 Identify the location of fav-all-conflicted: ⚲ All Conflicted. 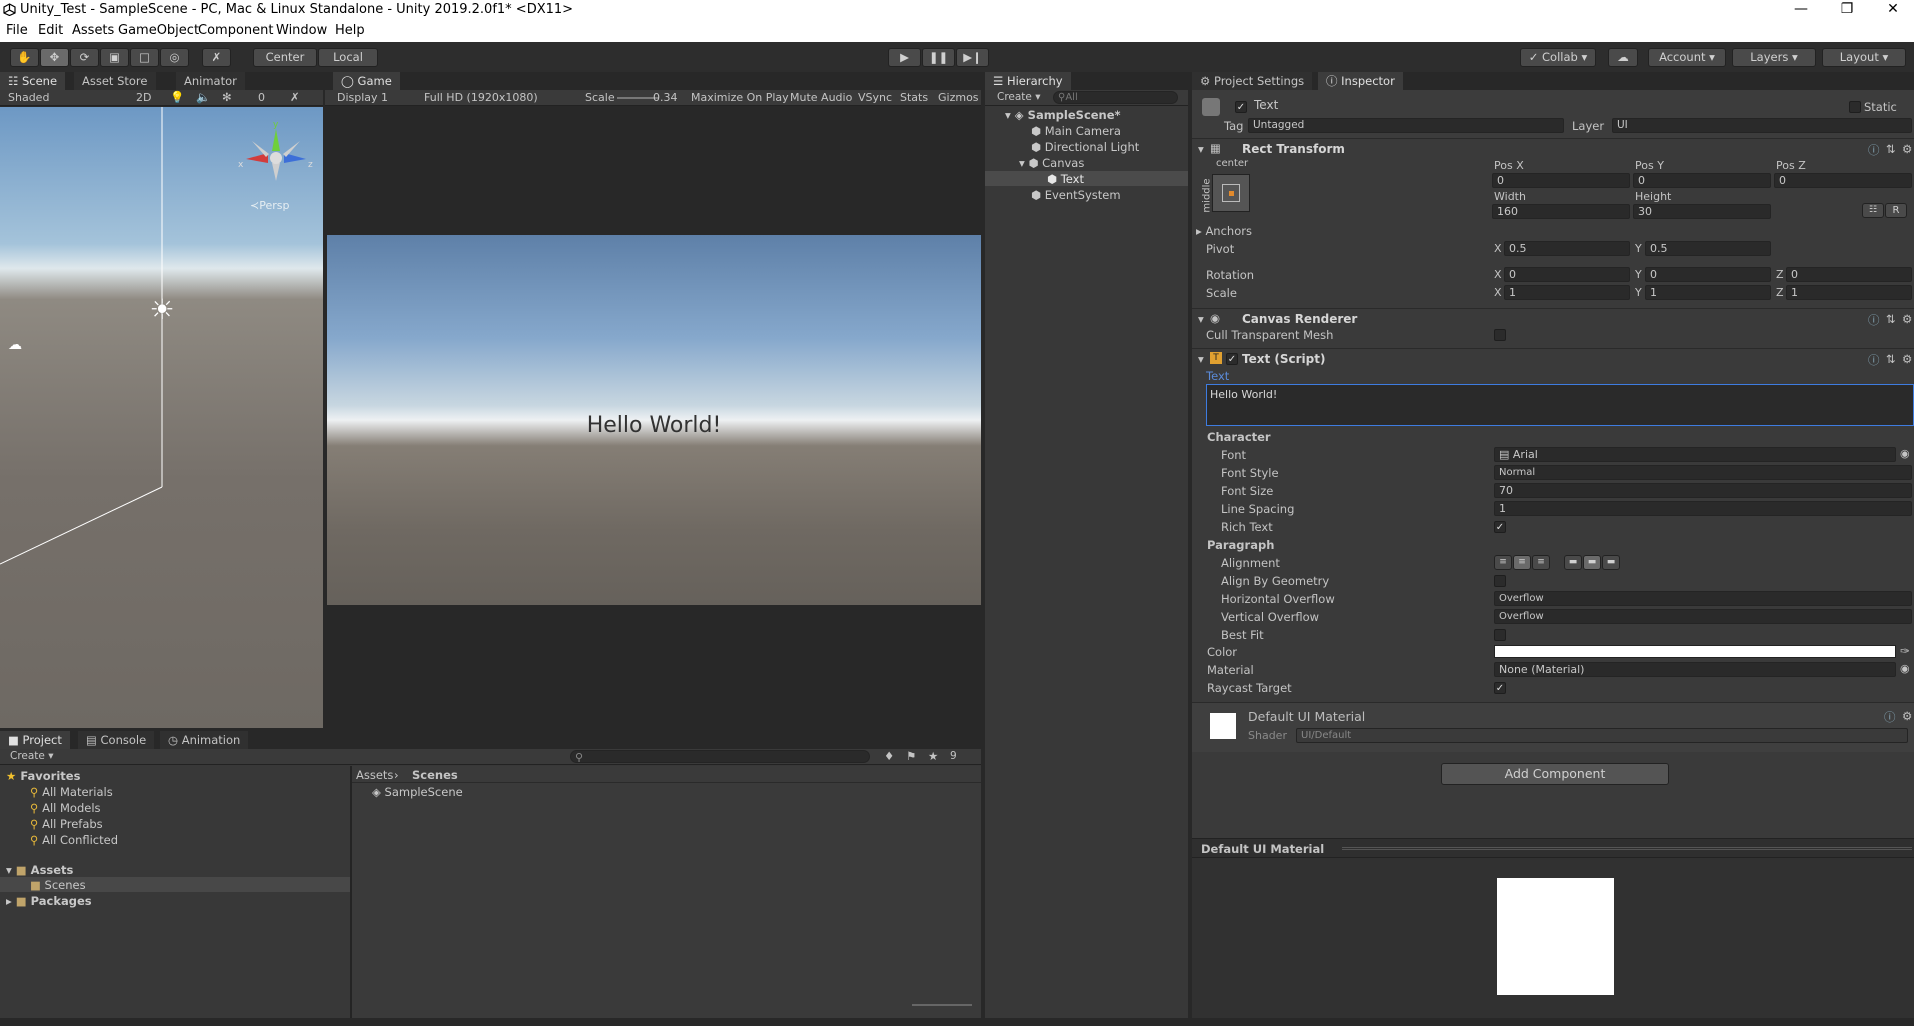
(74, 840).